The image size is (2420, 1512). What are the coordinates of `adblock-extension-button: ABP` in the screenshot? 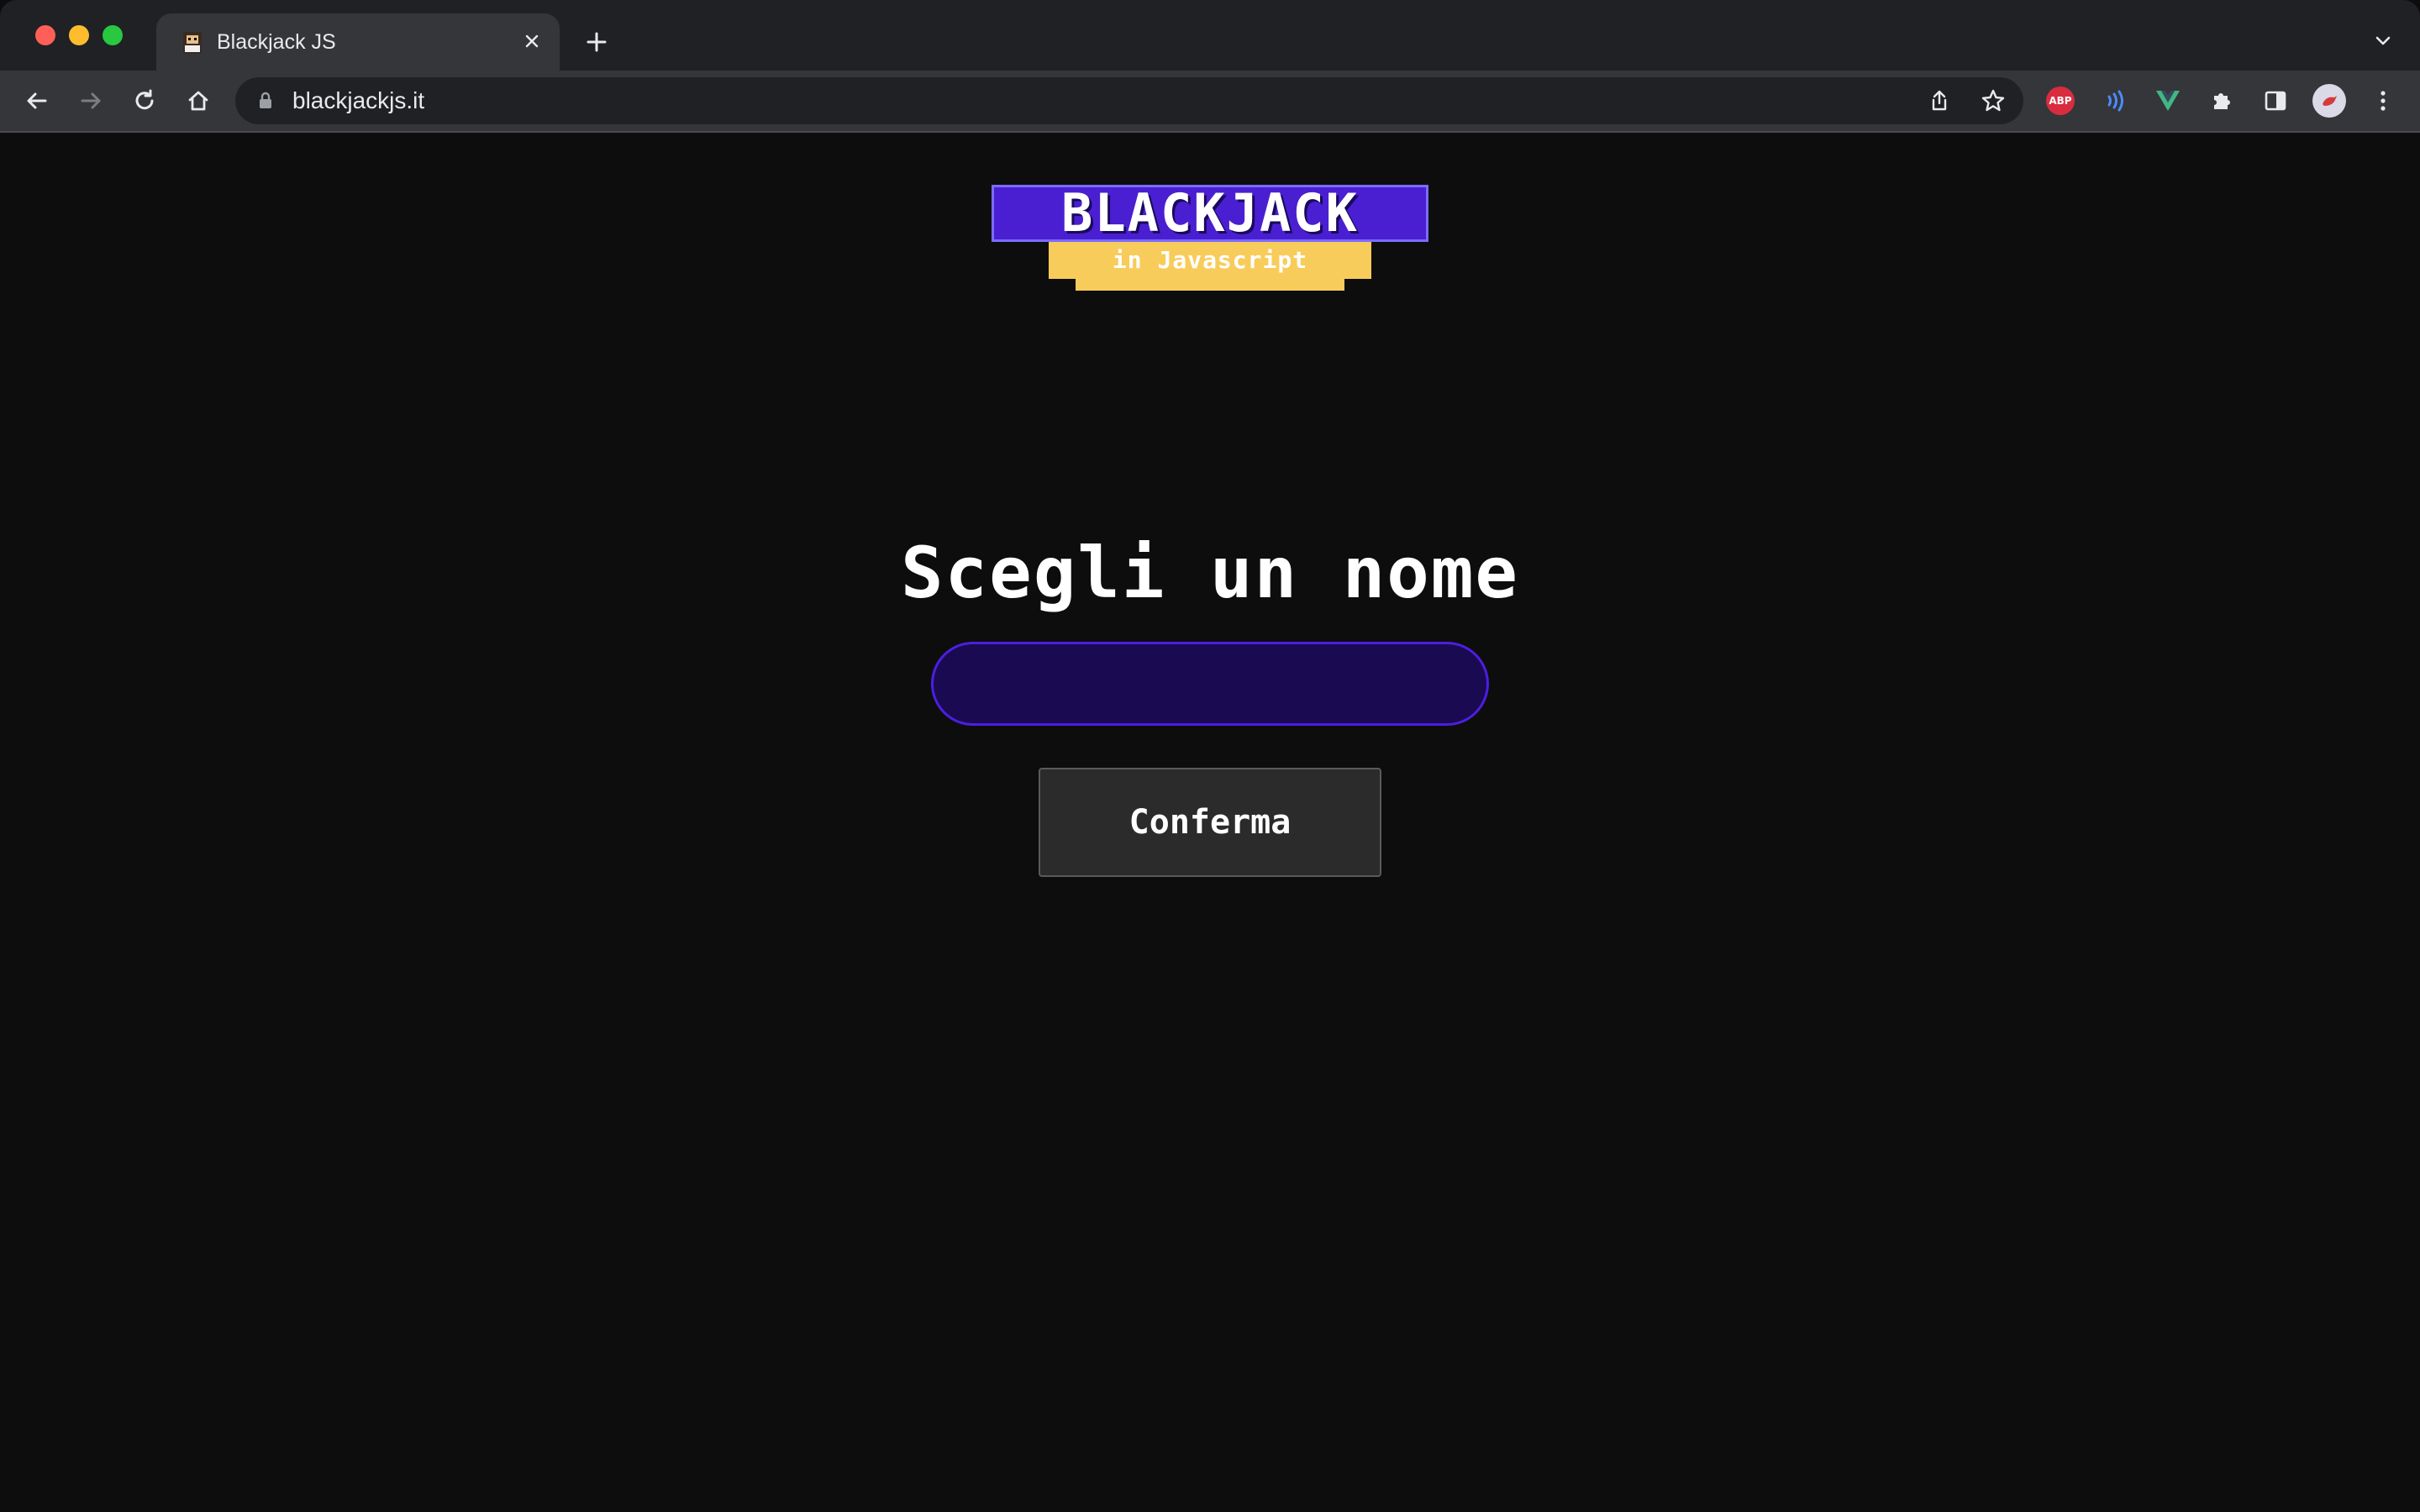 It's located at (2060, 101).